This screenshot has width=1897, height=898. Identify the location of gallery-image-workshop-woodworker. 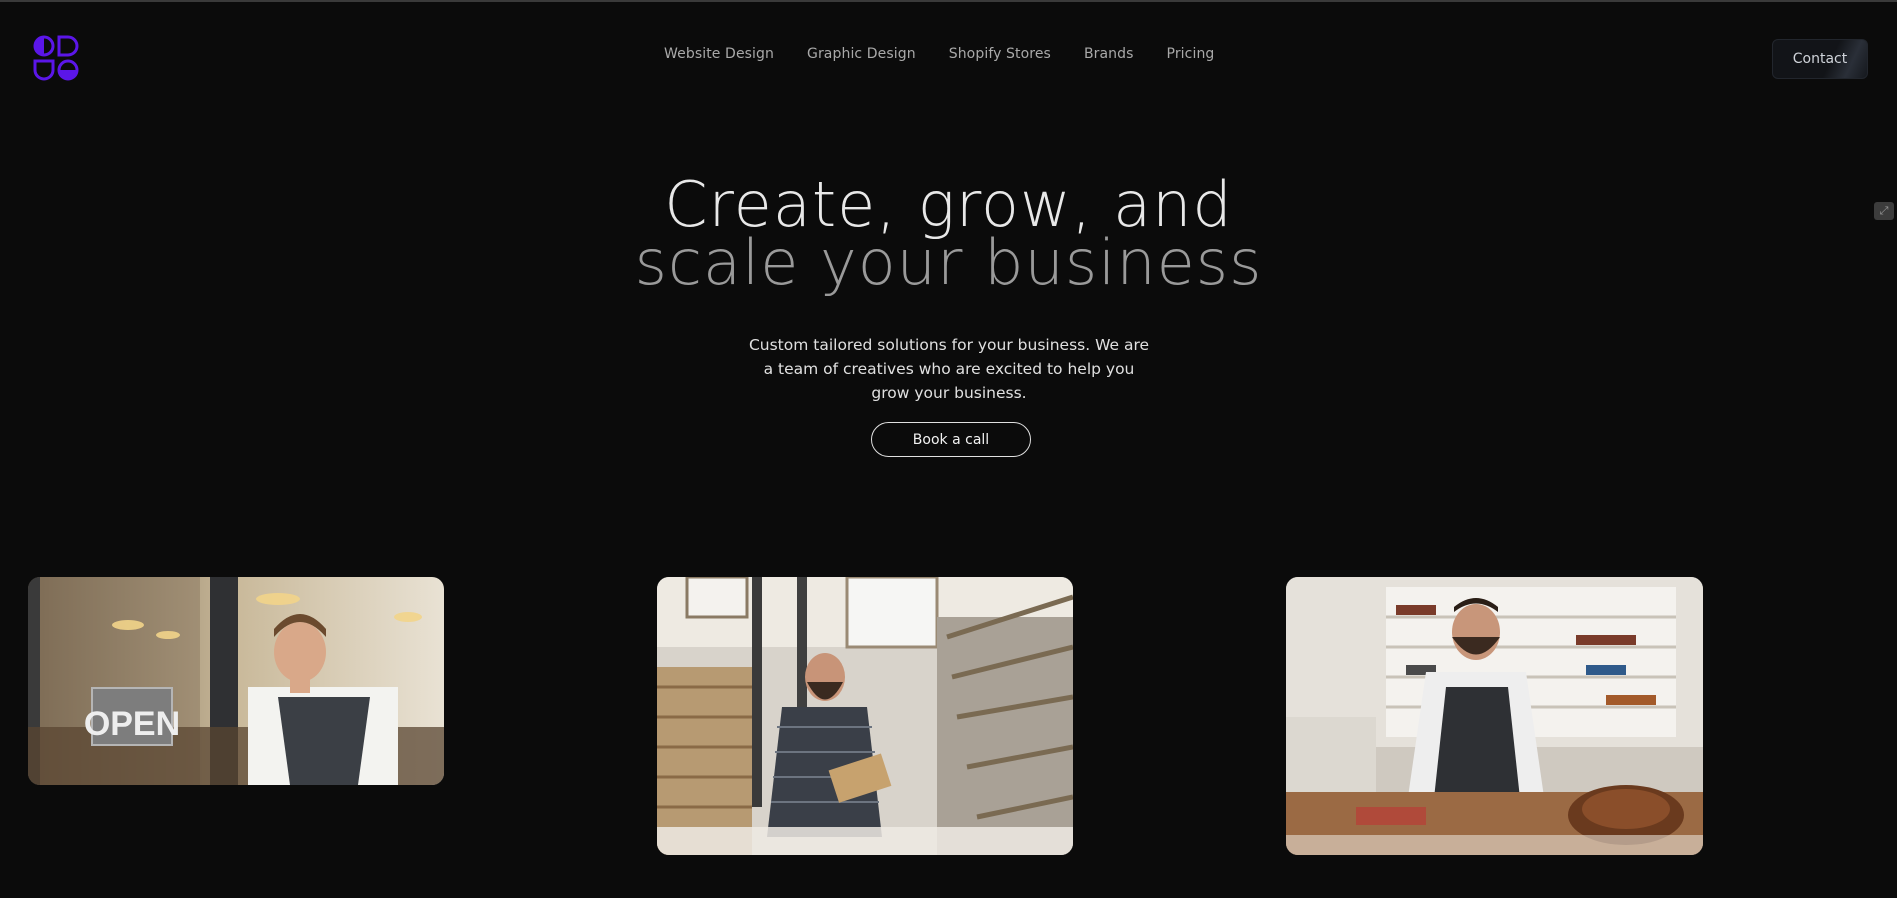
(865, 716).